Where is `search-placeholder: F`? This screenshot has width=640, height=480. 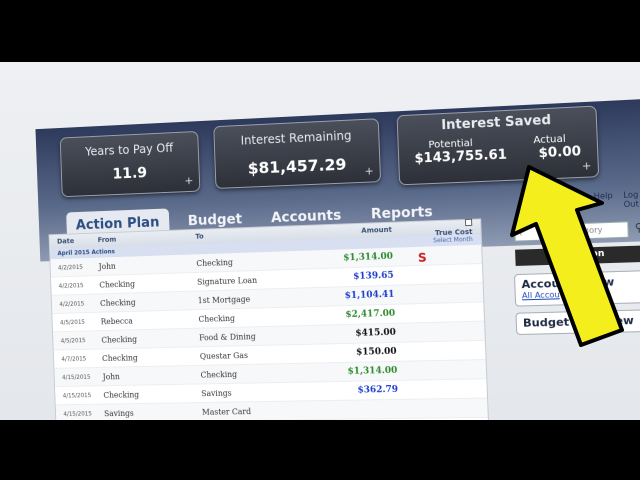
search-placeholder: F is located at coordinates (522, 233).